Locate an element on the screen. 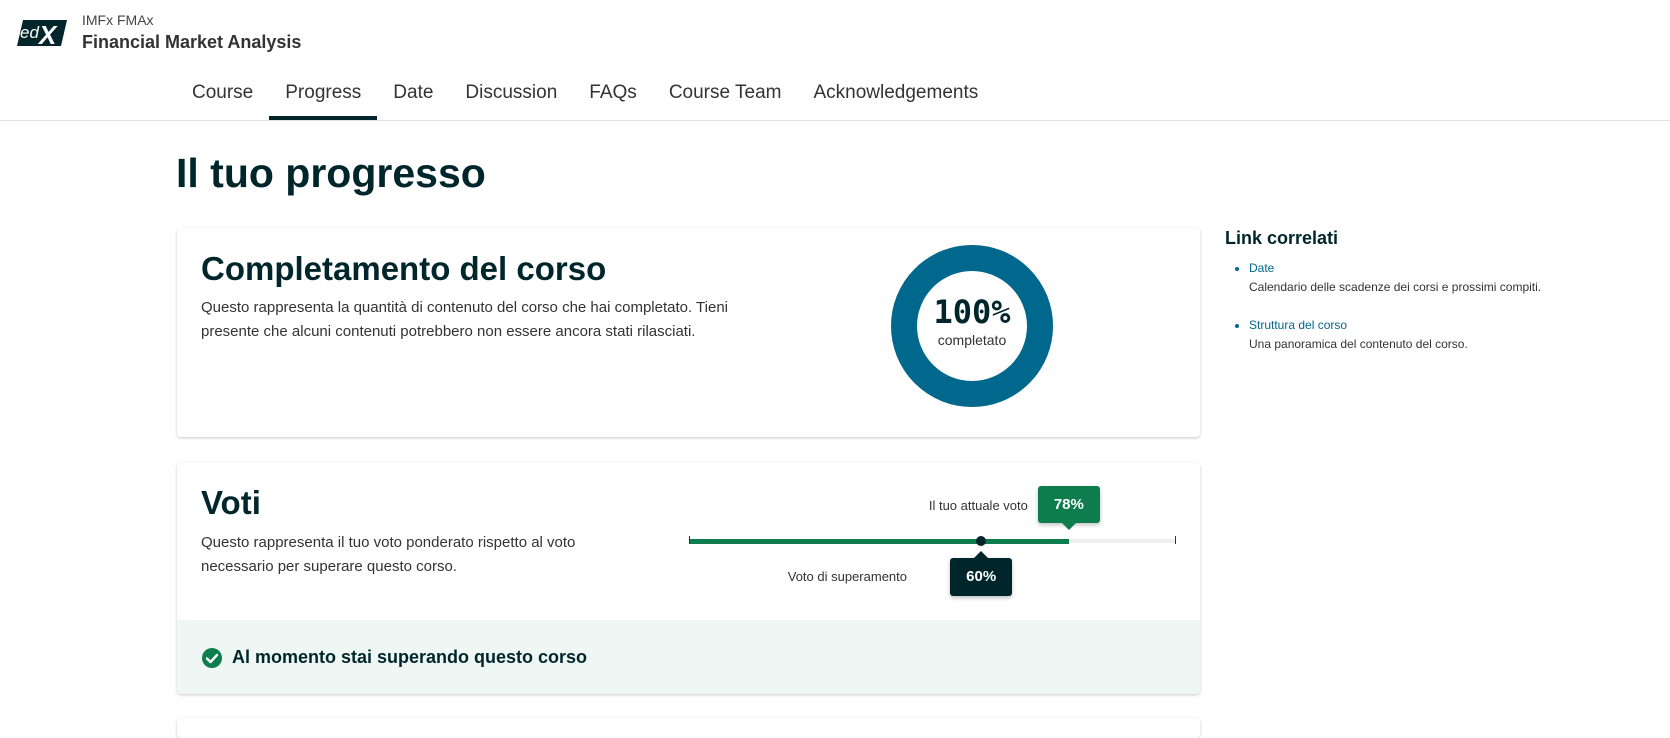  svg-text: ed is located at coordinates (29, 32).